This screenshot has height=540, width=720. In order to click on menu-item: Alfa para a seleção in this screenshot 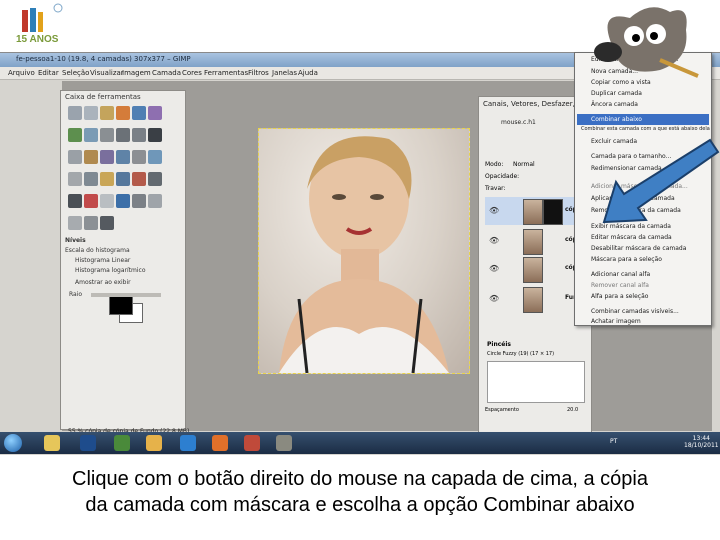, I will do `click(619, 296)`.